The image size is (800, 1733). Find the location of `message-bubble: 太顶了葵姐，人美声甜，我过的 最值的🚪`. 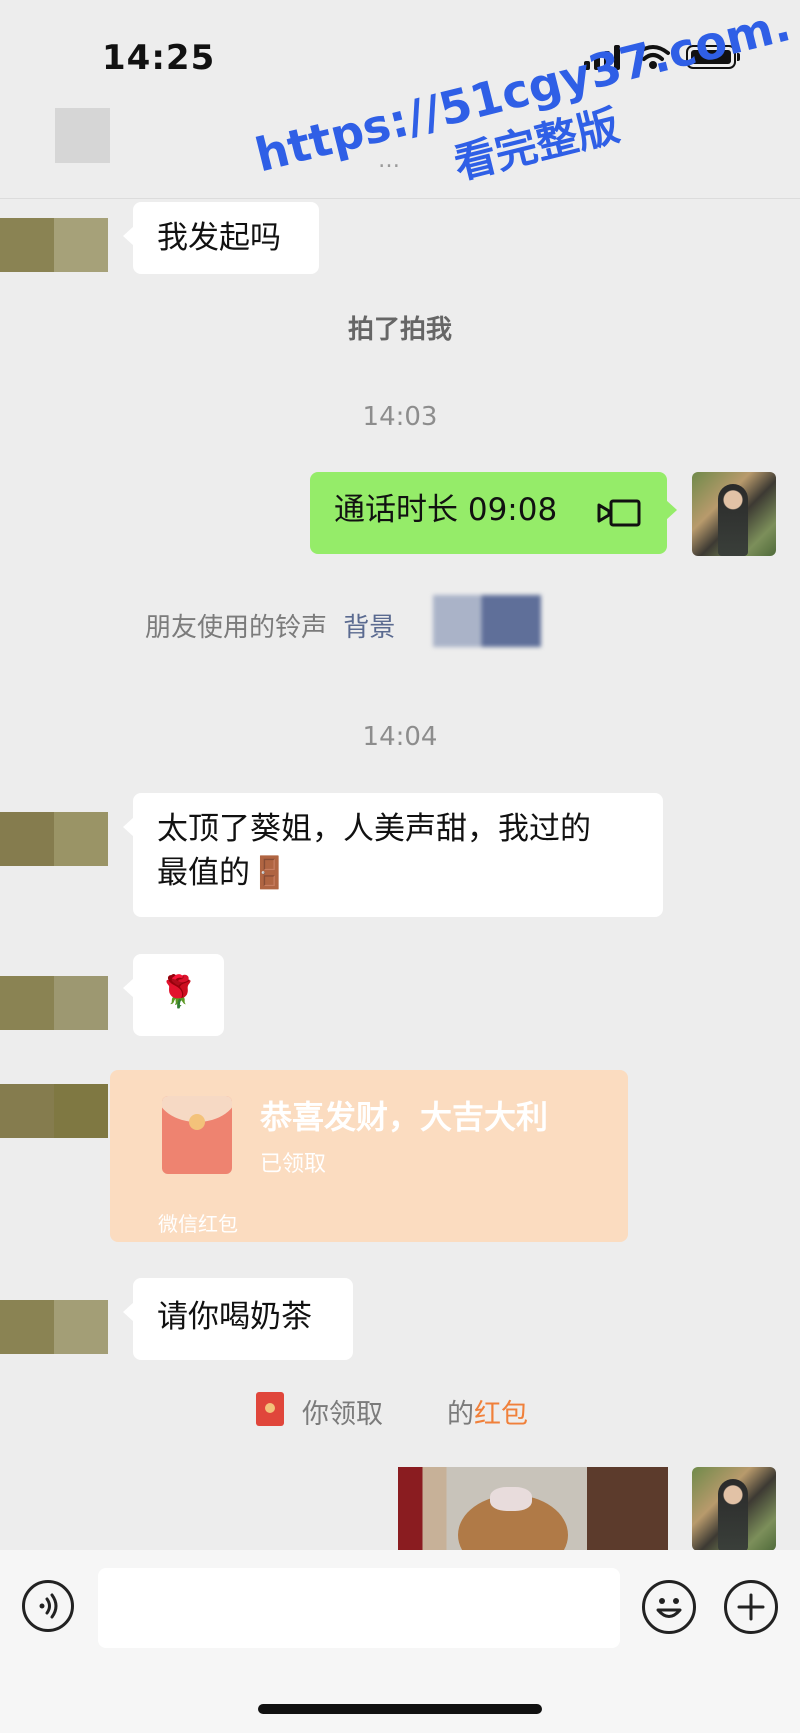

message-bubble: 太顶了葵姐，人美声甜，我过的 最值的🚪 is located at coordinates (393, 855).